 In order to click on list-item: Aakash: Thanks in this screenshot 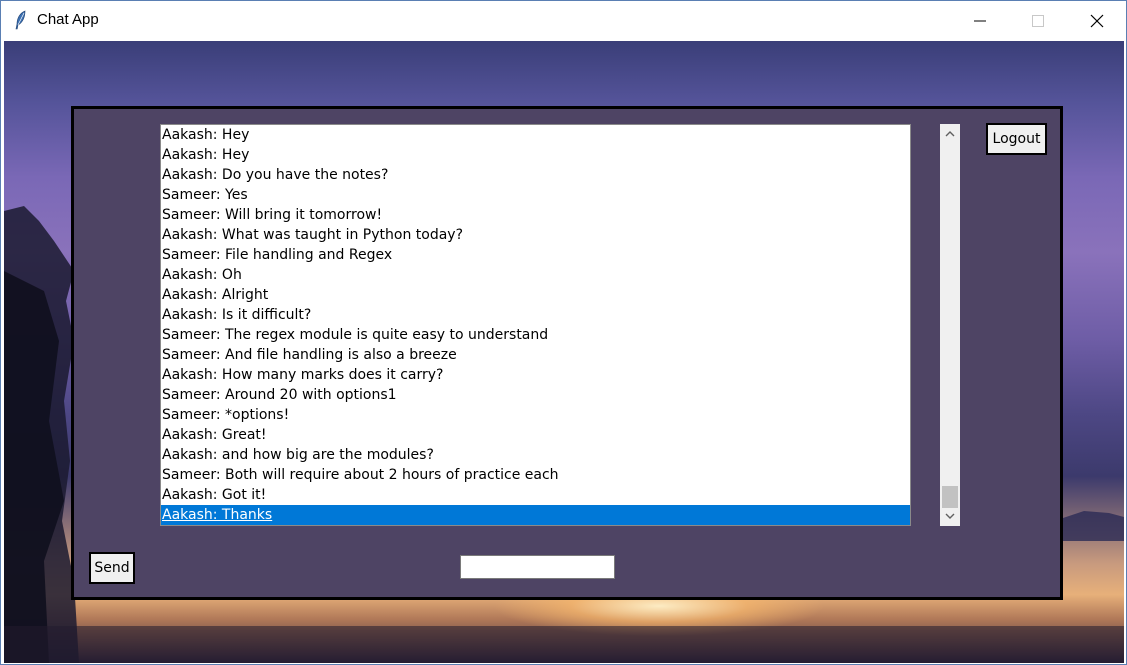, I will do `click(535, 515)`.